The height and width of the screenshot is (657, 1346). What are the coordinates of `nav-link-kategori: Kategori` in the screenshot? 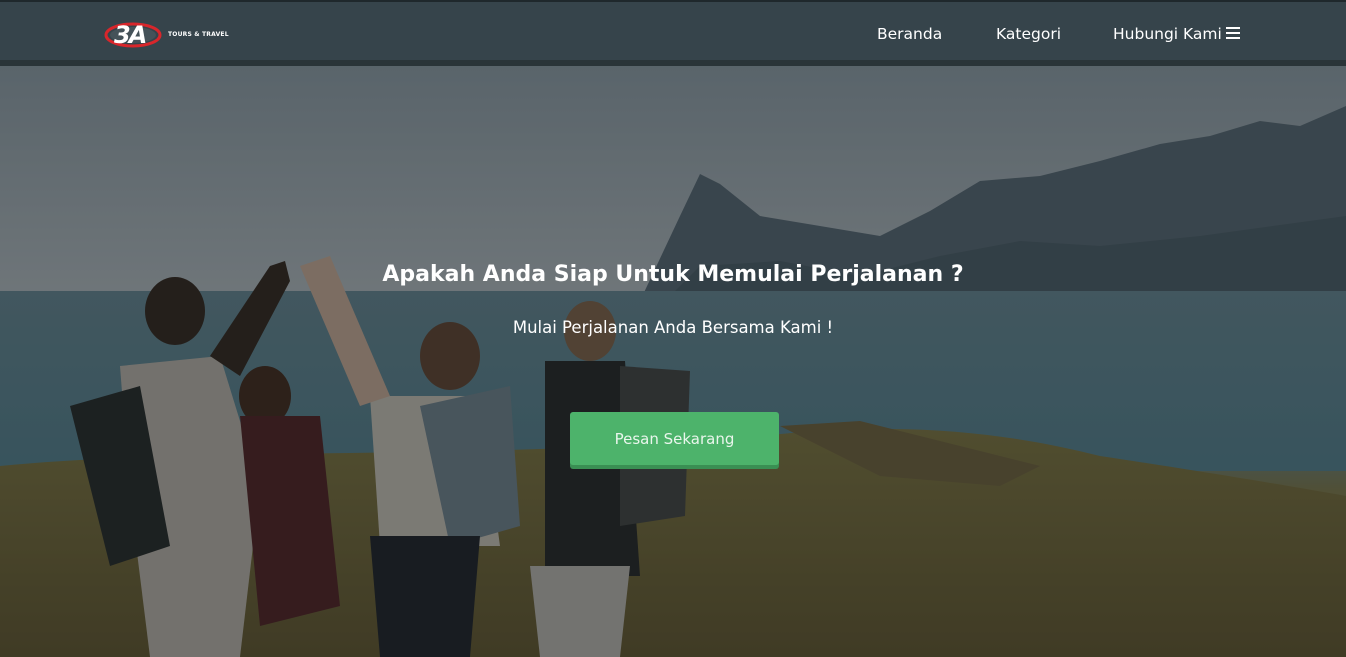 It's located at (1028, 34).